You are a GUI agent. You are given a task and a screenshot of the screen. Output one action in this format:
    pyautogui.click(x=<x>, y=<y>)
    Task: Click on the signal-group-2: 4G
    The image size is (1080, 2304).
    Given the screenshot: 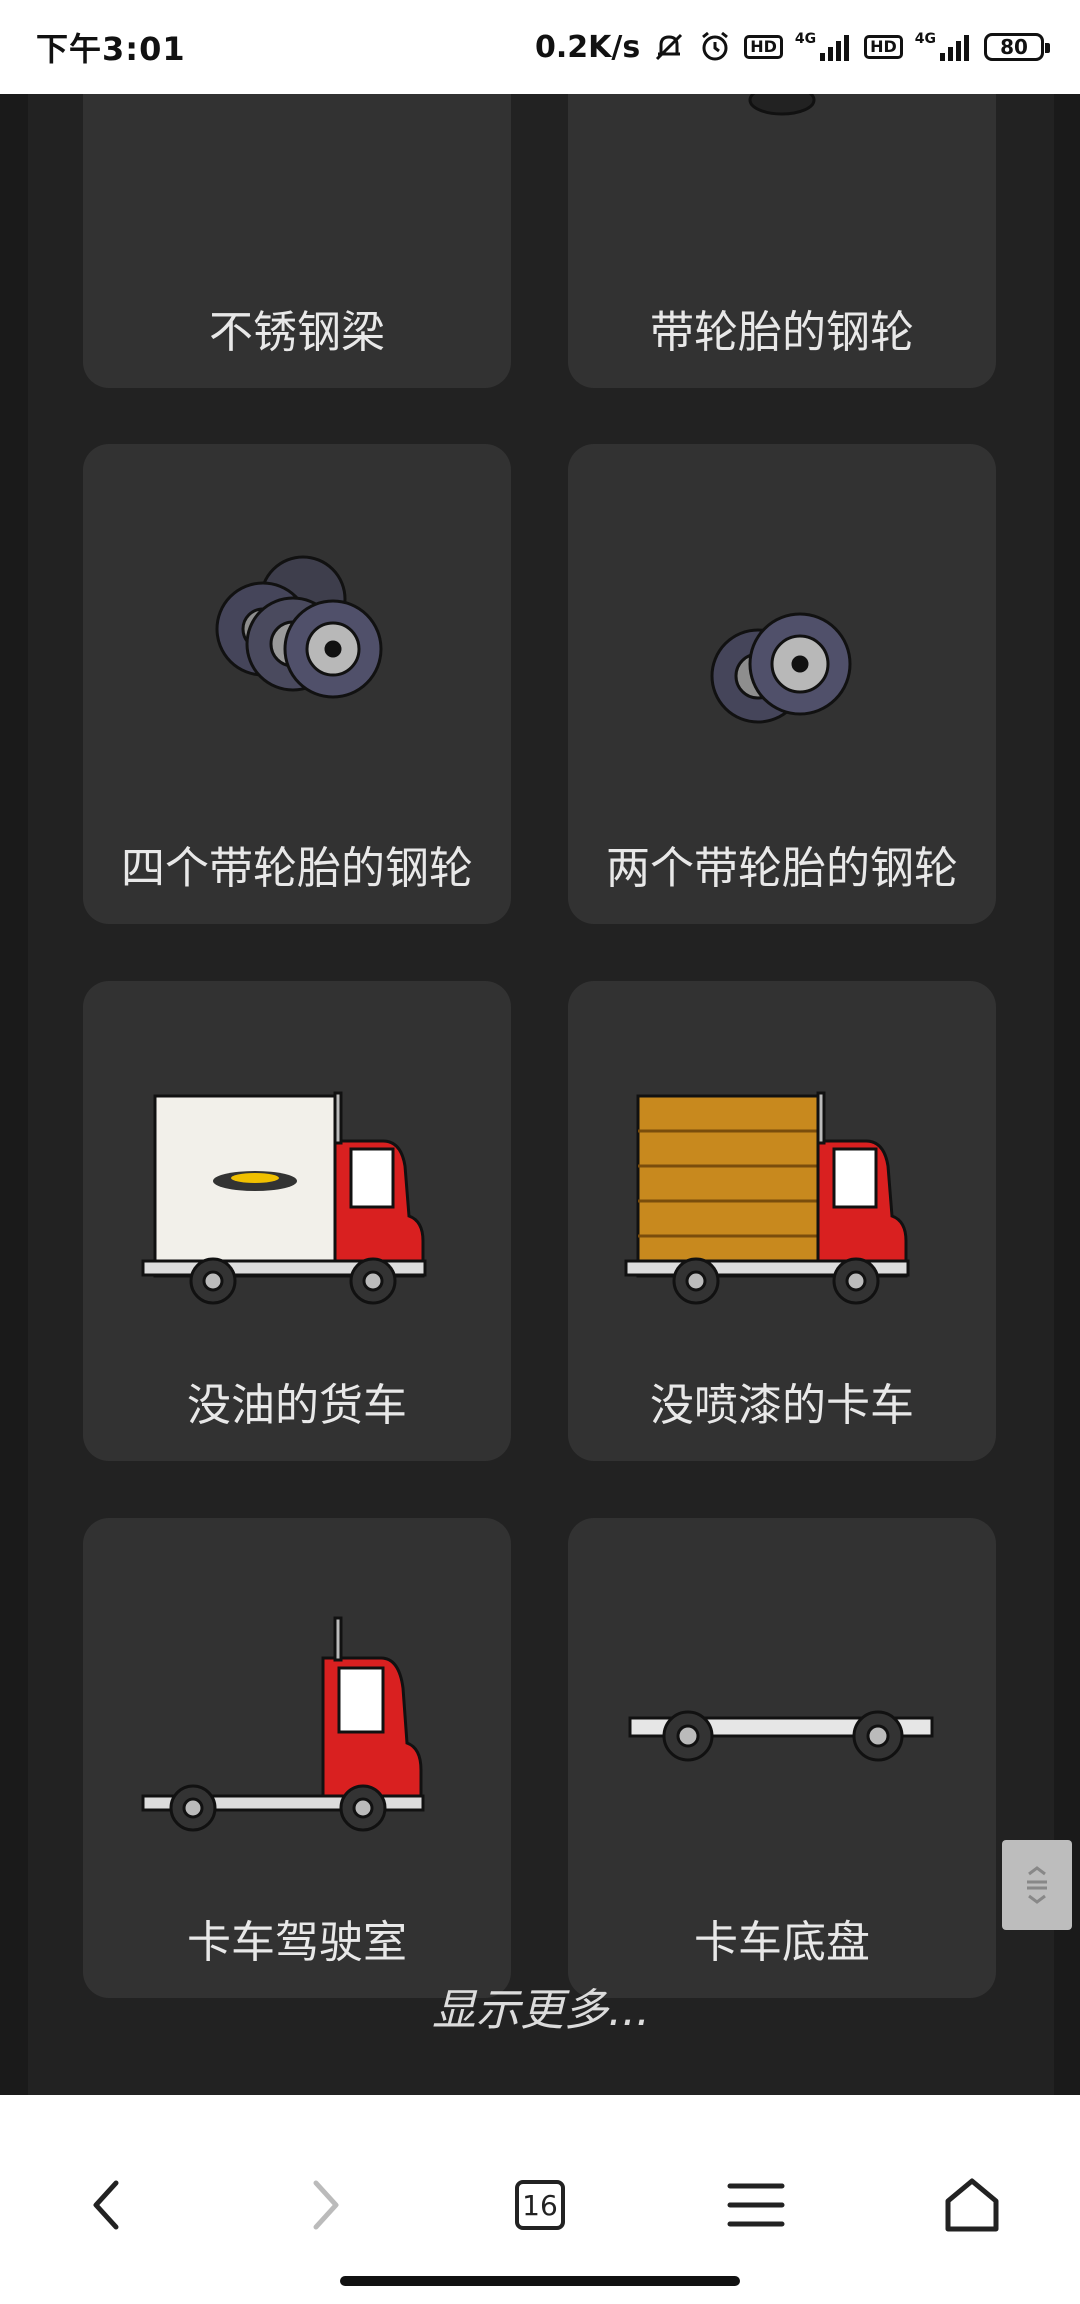 What is the action you would take?
    pyautogui.click(x=943, y=46)
    